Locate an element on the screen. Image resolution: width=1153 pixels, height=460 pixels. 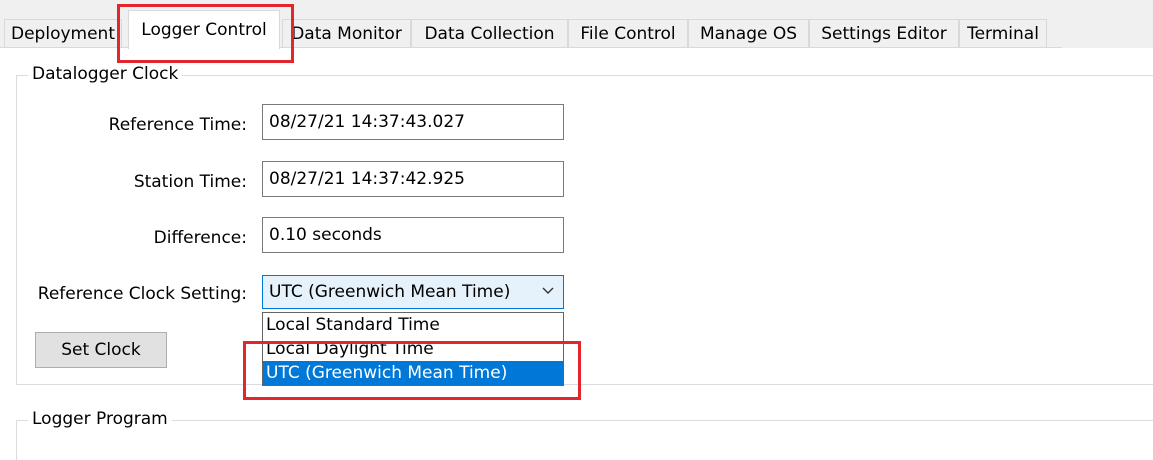
tab-label: Deployment is located at coordinates (63, 33).